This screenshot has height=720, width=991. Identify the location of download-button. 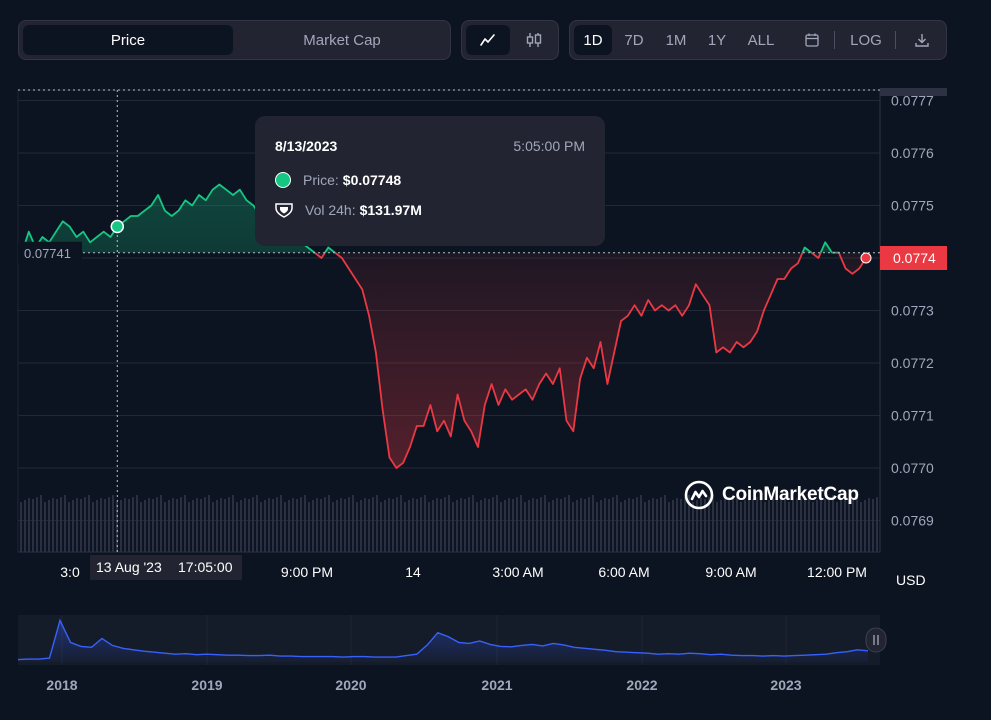
(922, 40).